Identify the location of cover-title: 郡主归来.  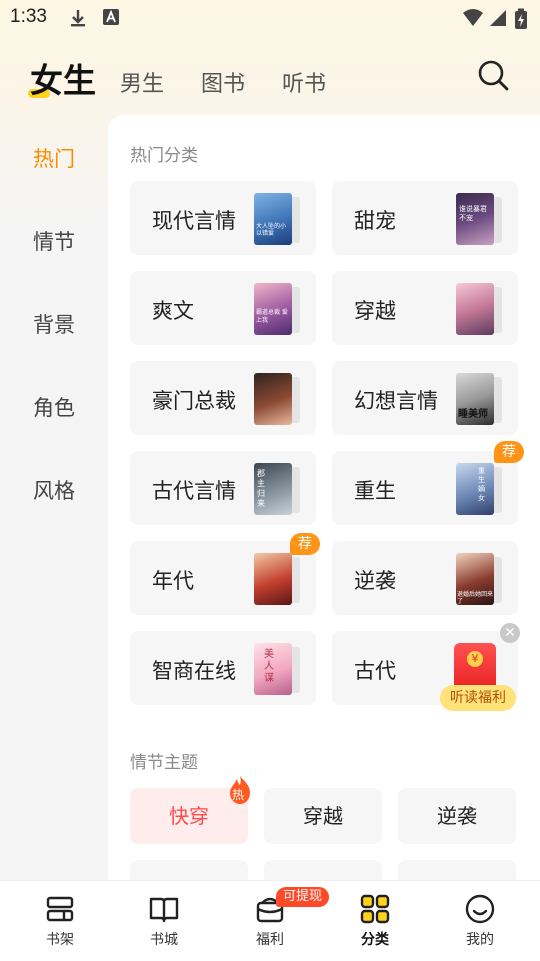
(261, 488).